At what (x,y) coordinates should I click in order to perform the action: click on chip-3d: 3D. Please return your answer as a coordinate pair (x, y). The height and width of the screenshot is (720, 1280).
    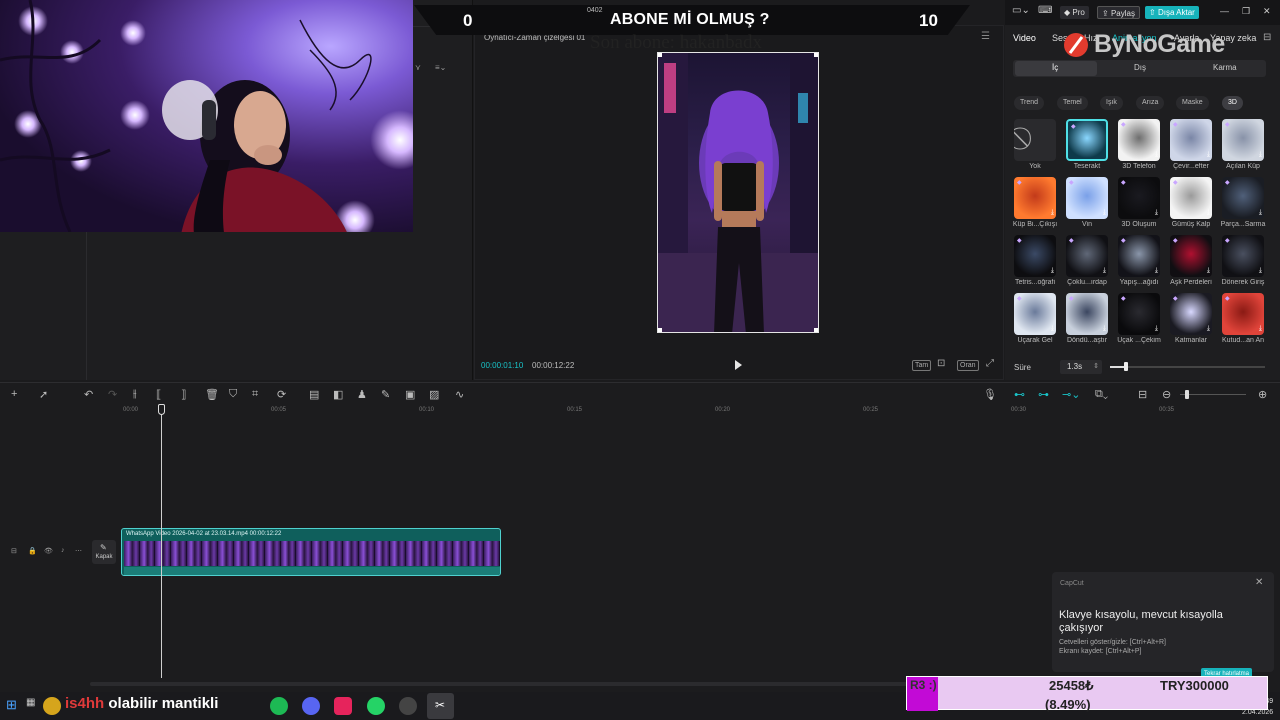
    Looking at the image, I should click on (1232, 103).